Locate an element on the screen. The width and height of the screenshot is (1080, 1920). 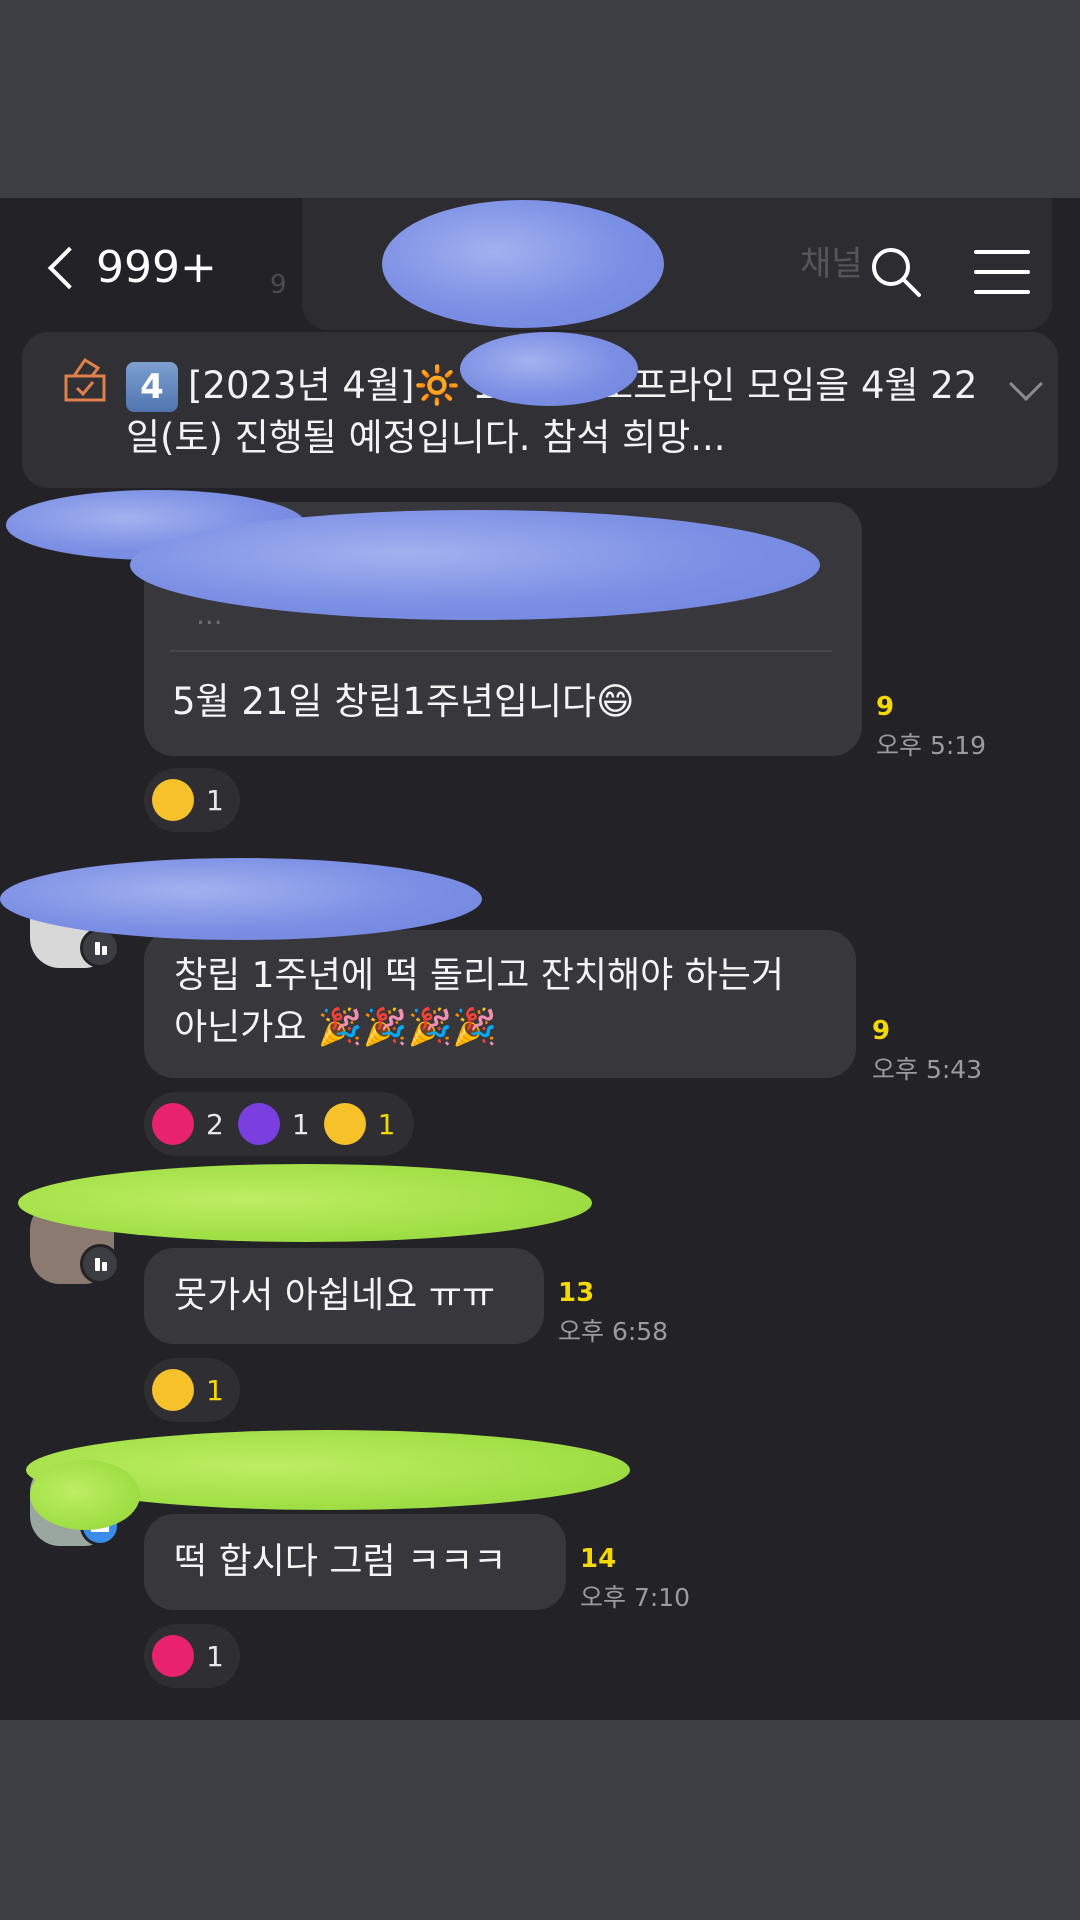
vote-box-icon is located at coordinates (85, 379).